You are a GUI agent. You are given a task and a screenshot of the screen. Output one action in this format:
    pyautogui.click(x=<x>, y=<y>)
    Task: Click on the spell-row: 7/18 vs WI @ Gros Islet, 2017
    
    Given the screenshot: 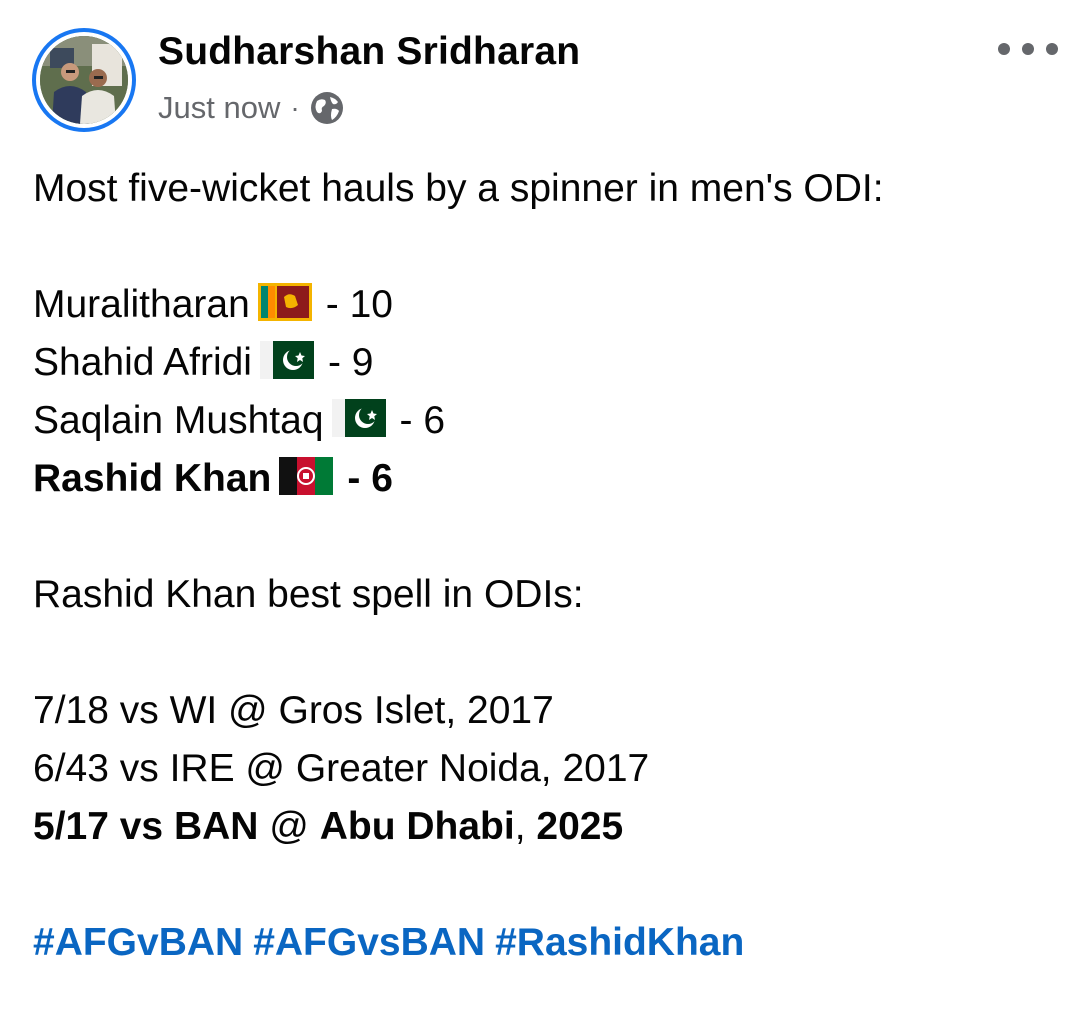 What is the action you would take?
    pyautogui.click(x=293, y=710)
    